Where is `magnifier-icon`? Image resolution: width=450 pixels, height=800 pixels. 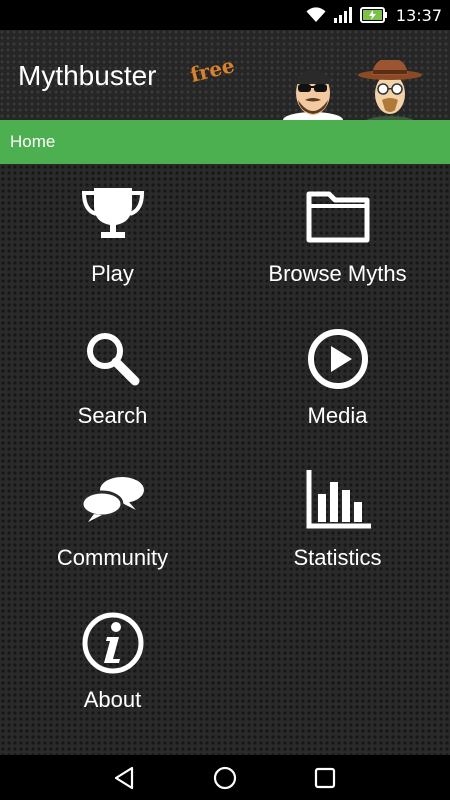
magnifier-icon is located at coordinates (113, 359).